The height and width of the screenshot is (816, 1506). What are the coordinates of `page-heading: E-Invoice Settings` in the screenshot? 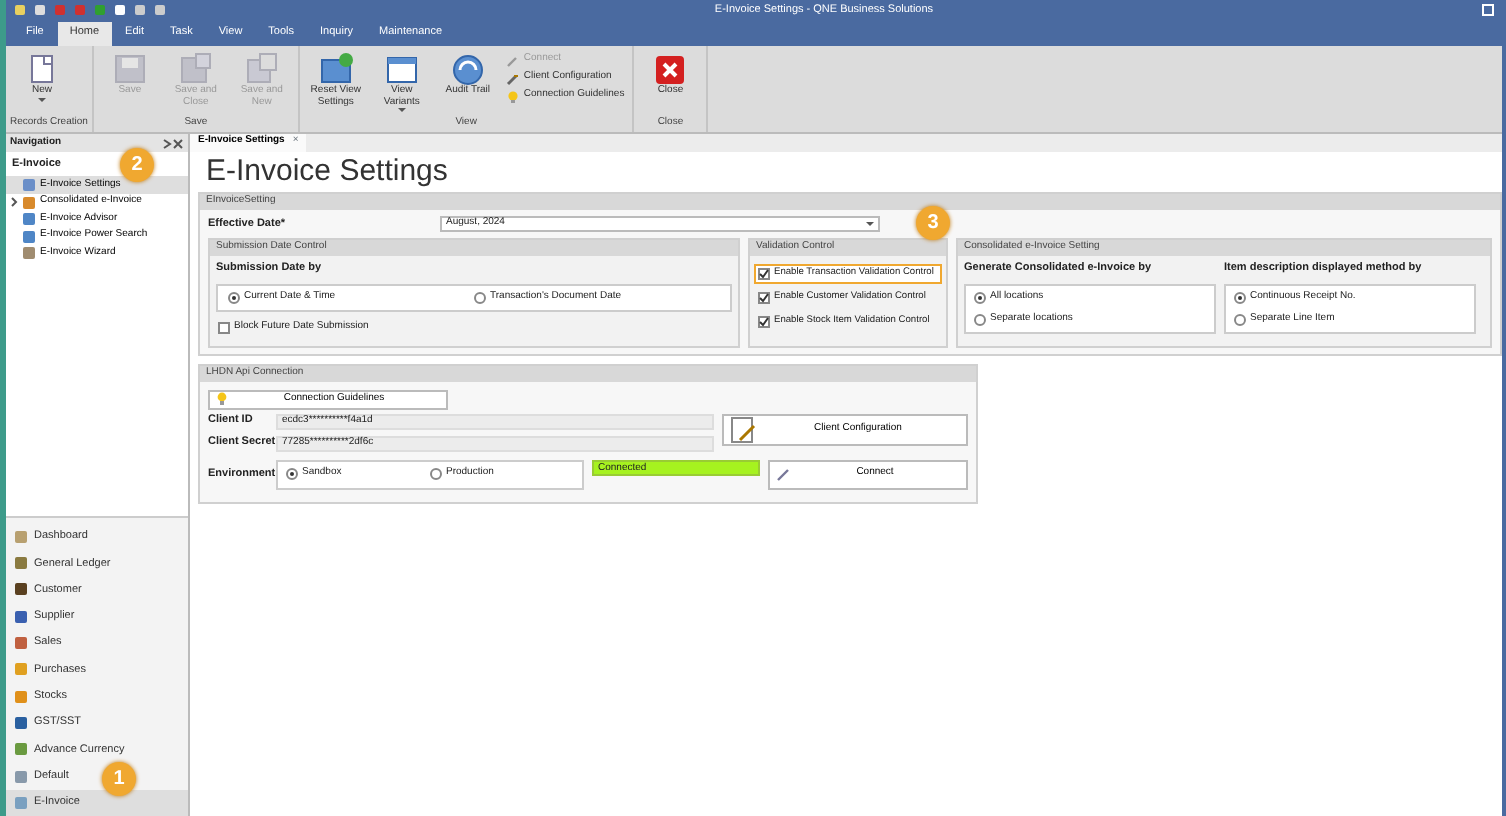 It's located at (327, 172).